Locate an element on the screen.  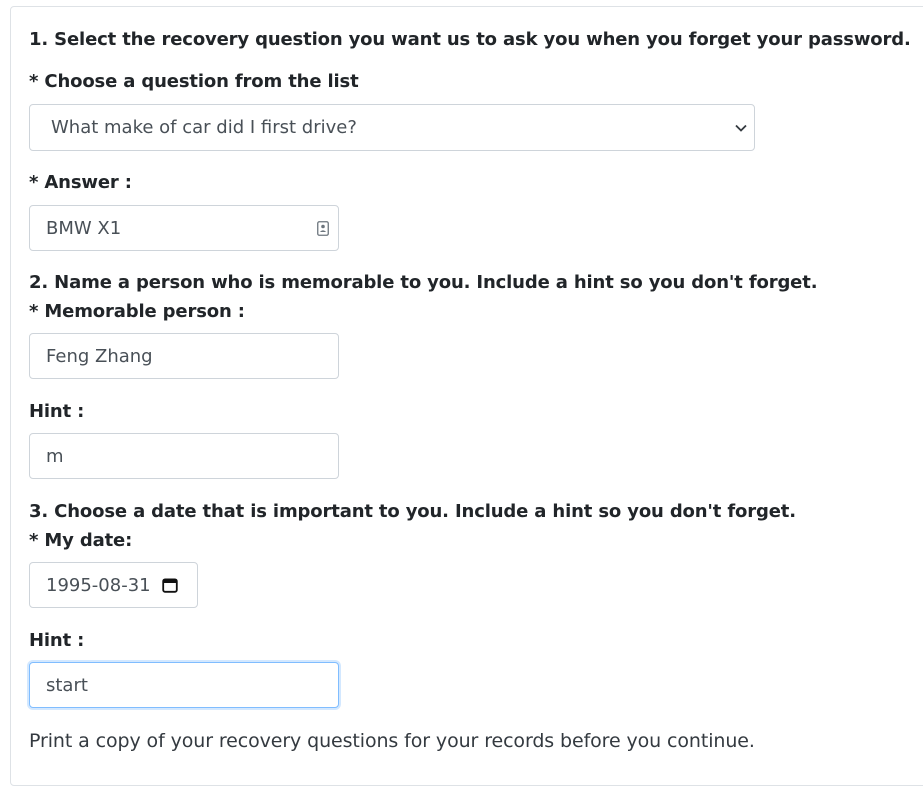
person-hint-label: Hint : is located at coordinates (57, 411).